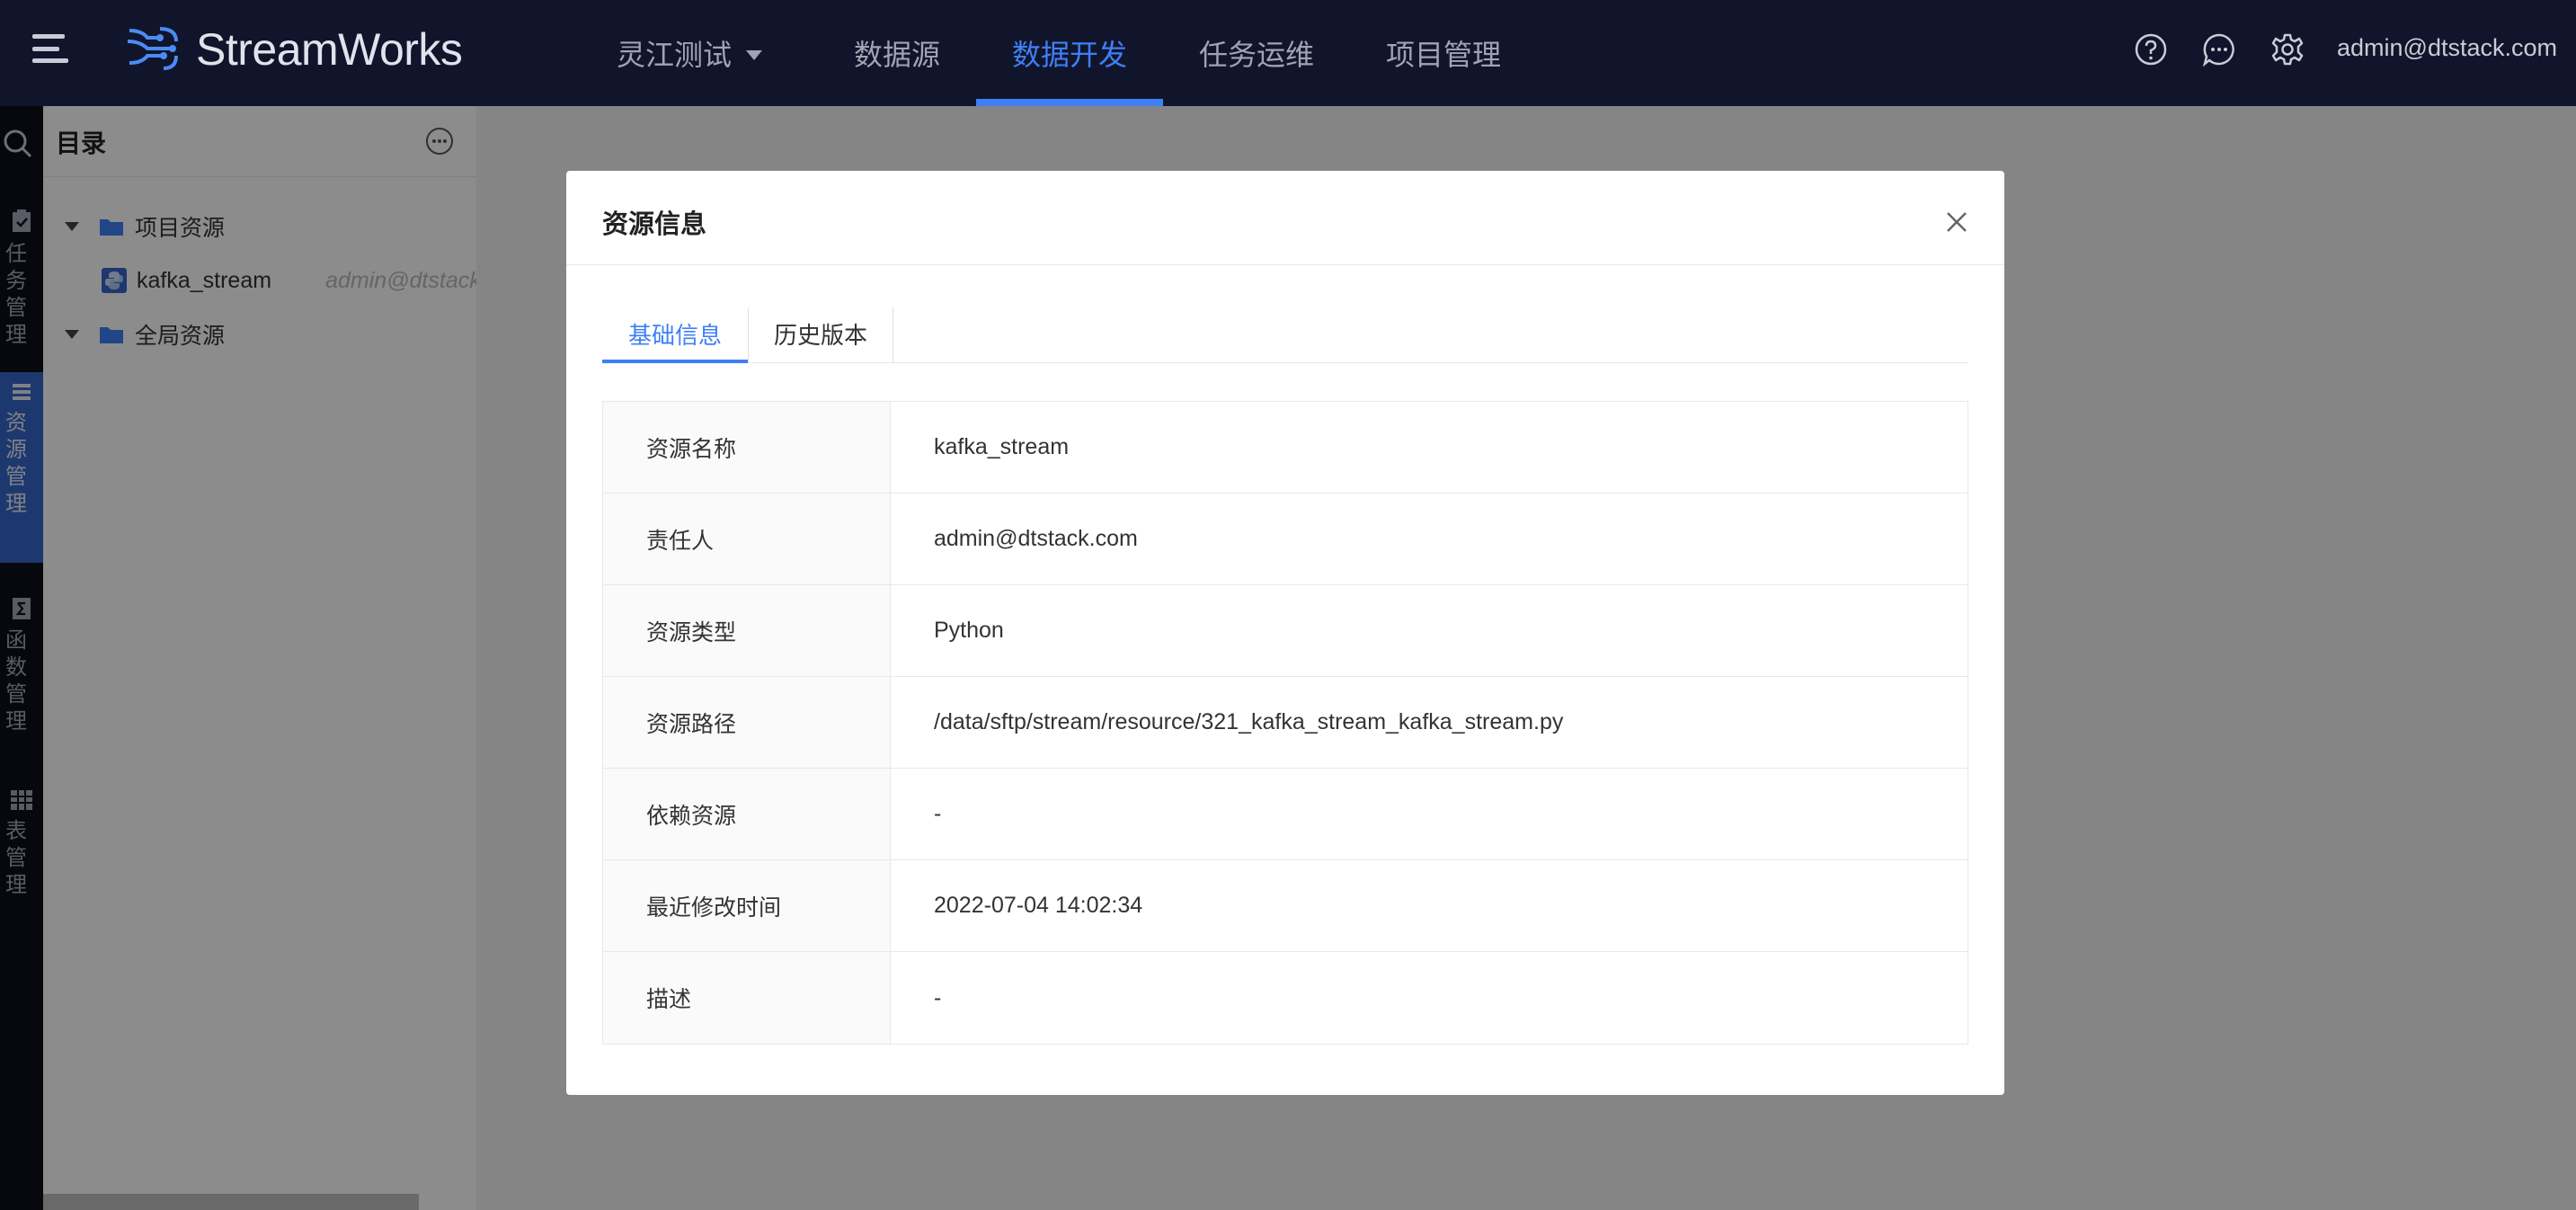 This screenshot has width=2576, height=1210. Describe the element at coordinates (747, 814) in the screenshot. I see `row-label: 依赖资源` at that location.